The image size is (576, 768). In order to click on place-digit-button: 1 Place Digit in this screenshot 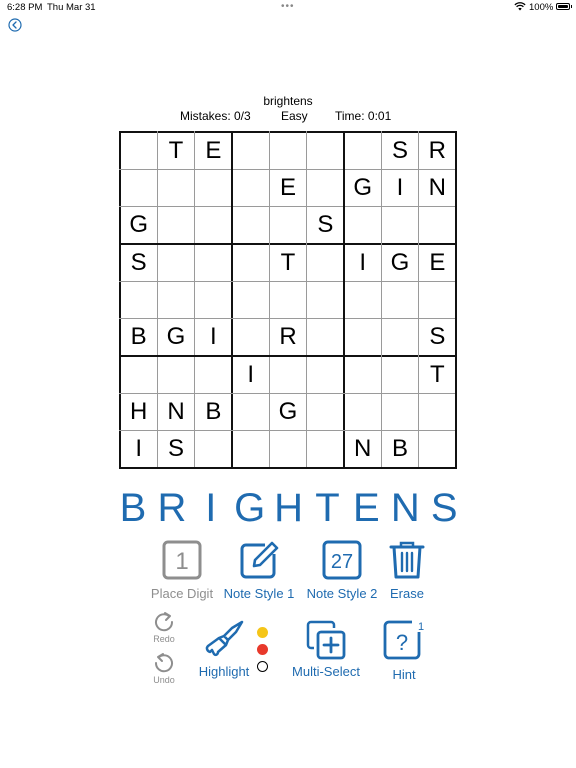, I will do `click(182, 570)`.